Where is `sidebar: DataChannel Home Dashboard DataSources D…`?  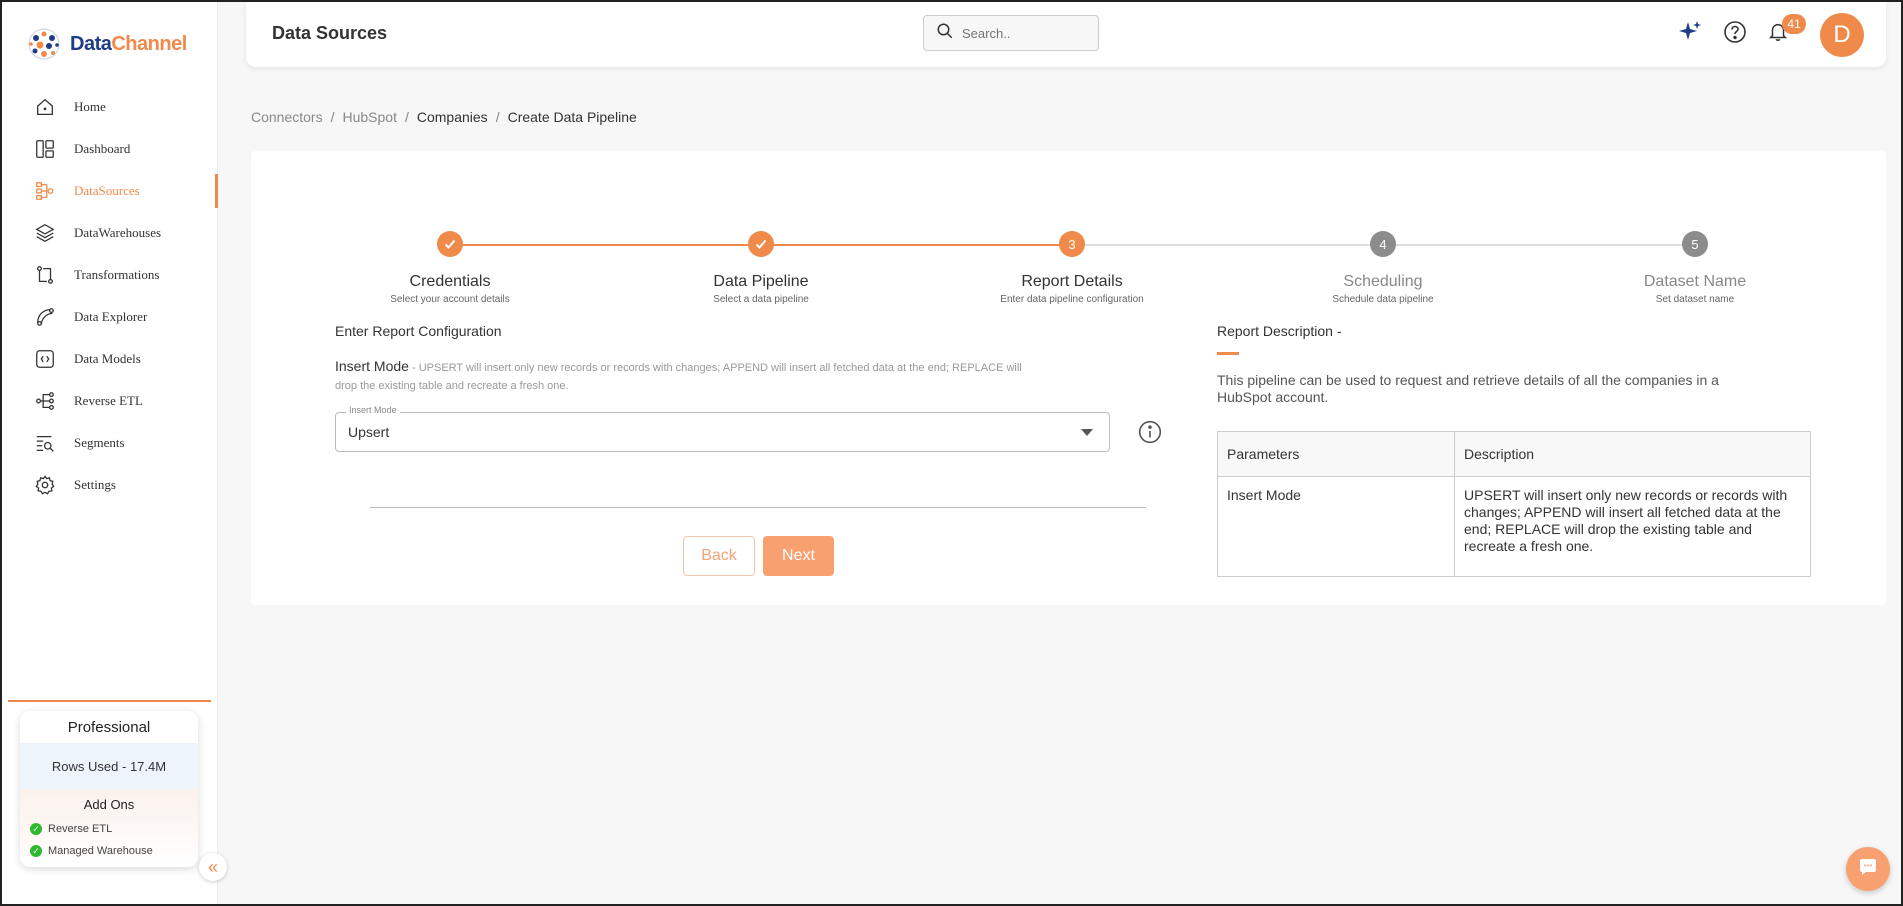
sidebar: DataChannel Home Dashboard DataSources D… is located at coordinates (110, 453).